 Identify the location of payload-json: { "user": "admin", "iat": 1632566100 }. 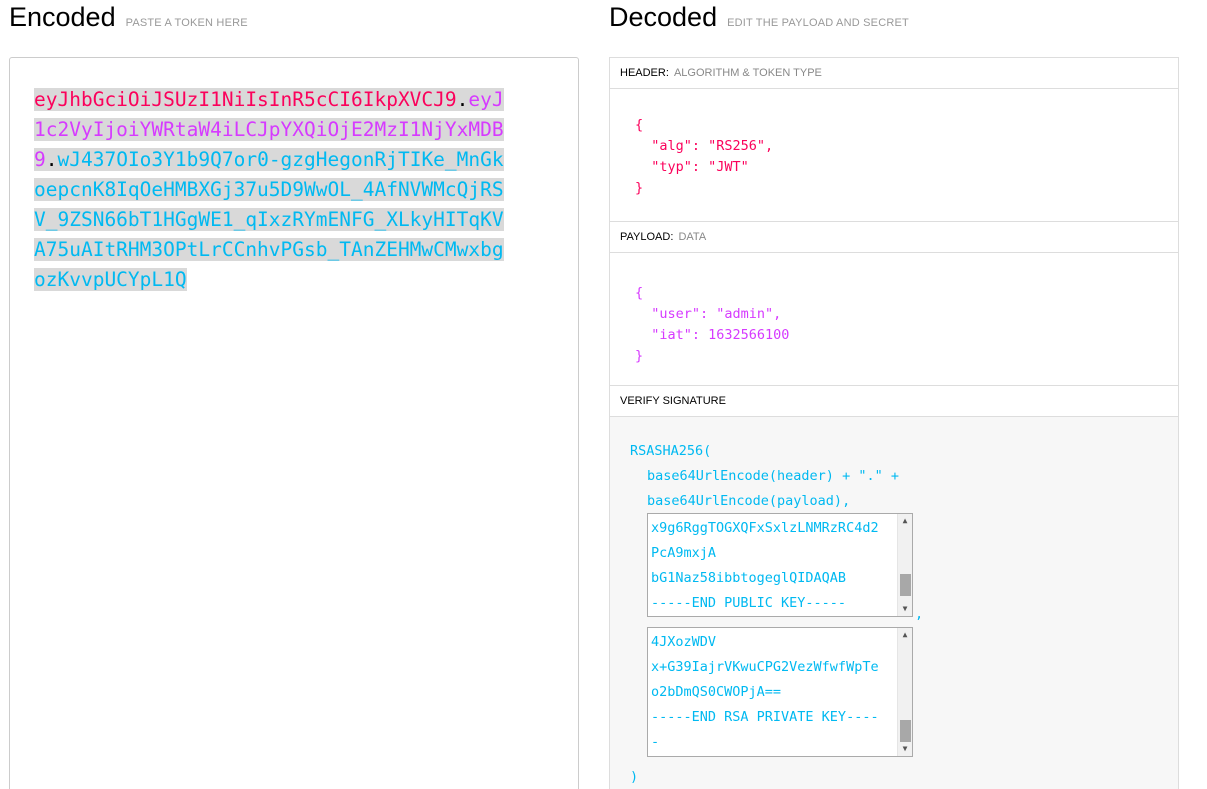
(894, 325).